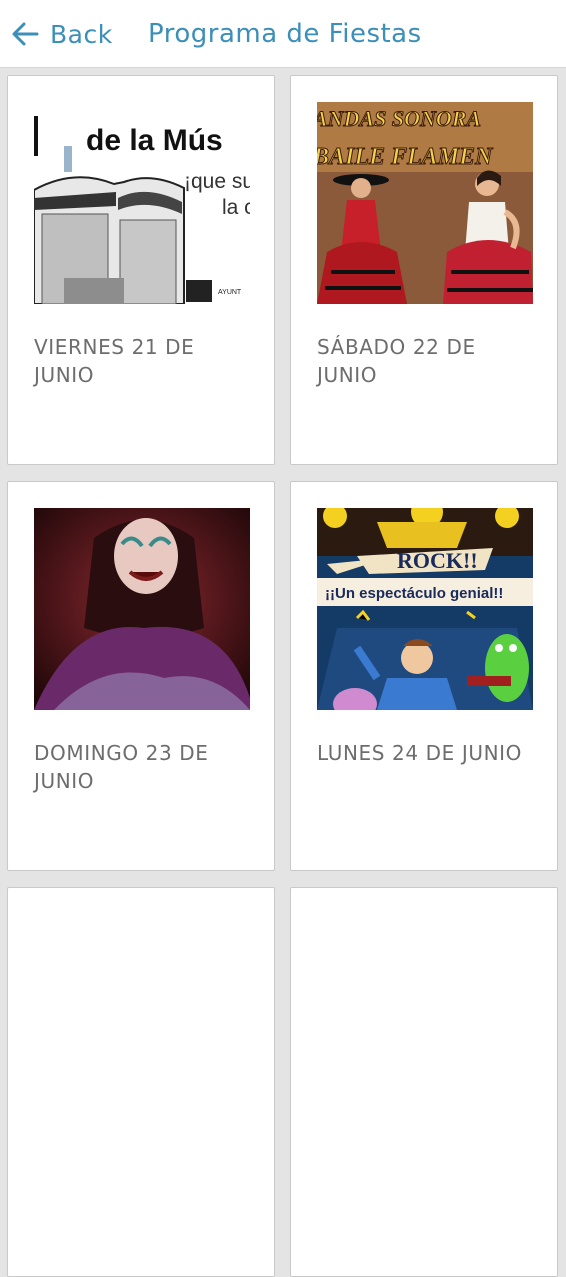 This screenshot has width=566, height=1277. I want to click on app-header: Back Programa de Fiestas, so click(283, 34).